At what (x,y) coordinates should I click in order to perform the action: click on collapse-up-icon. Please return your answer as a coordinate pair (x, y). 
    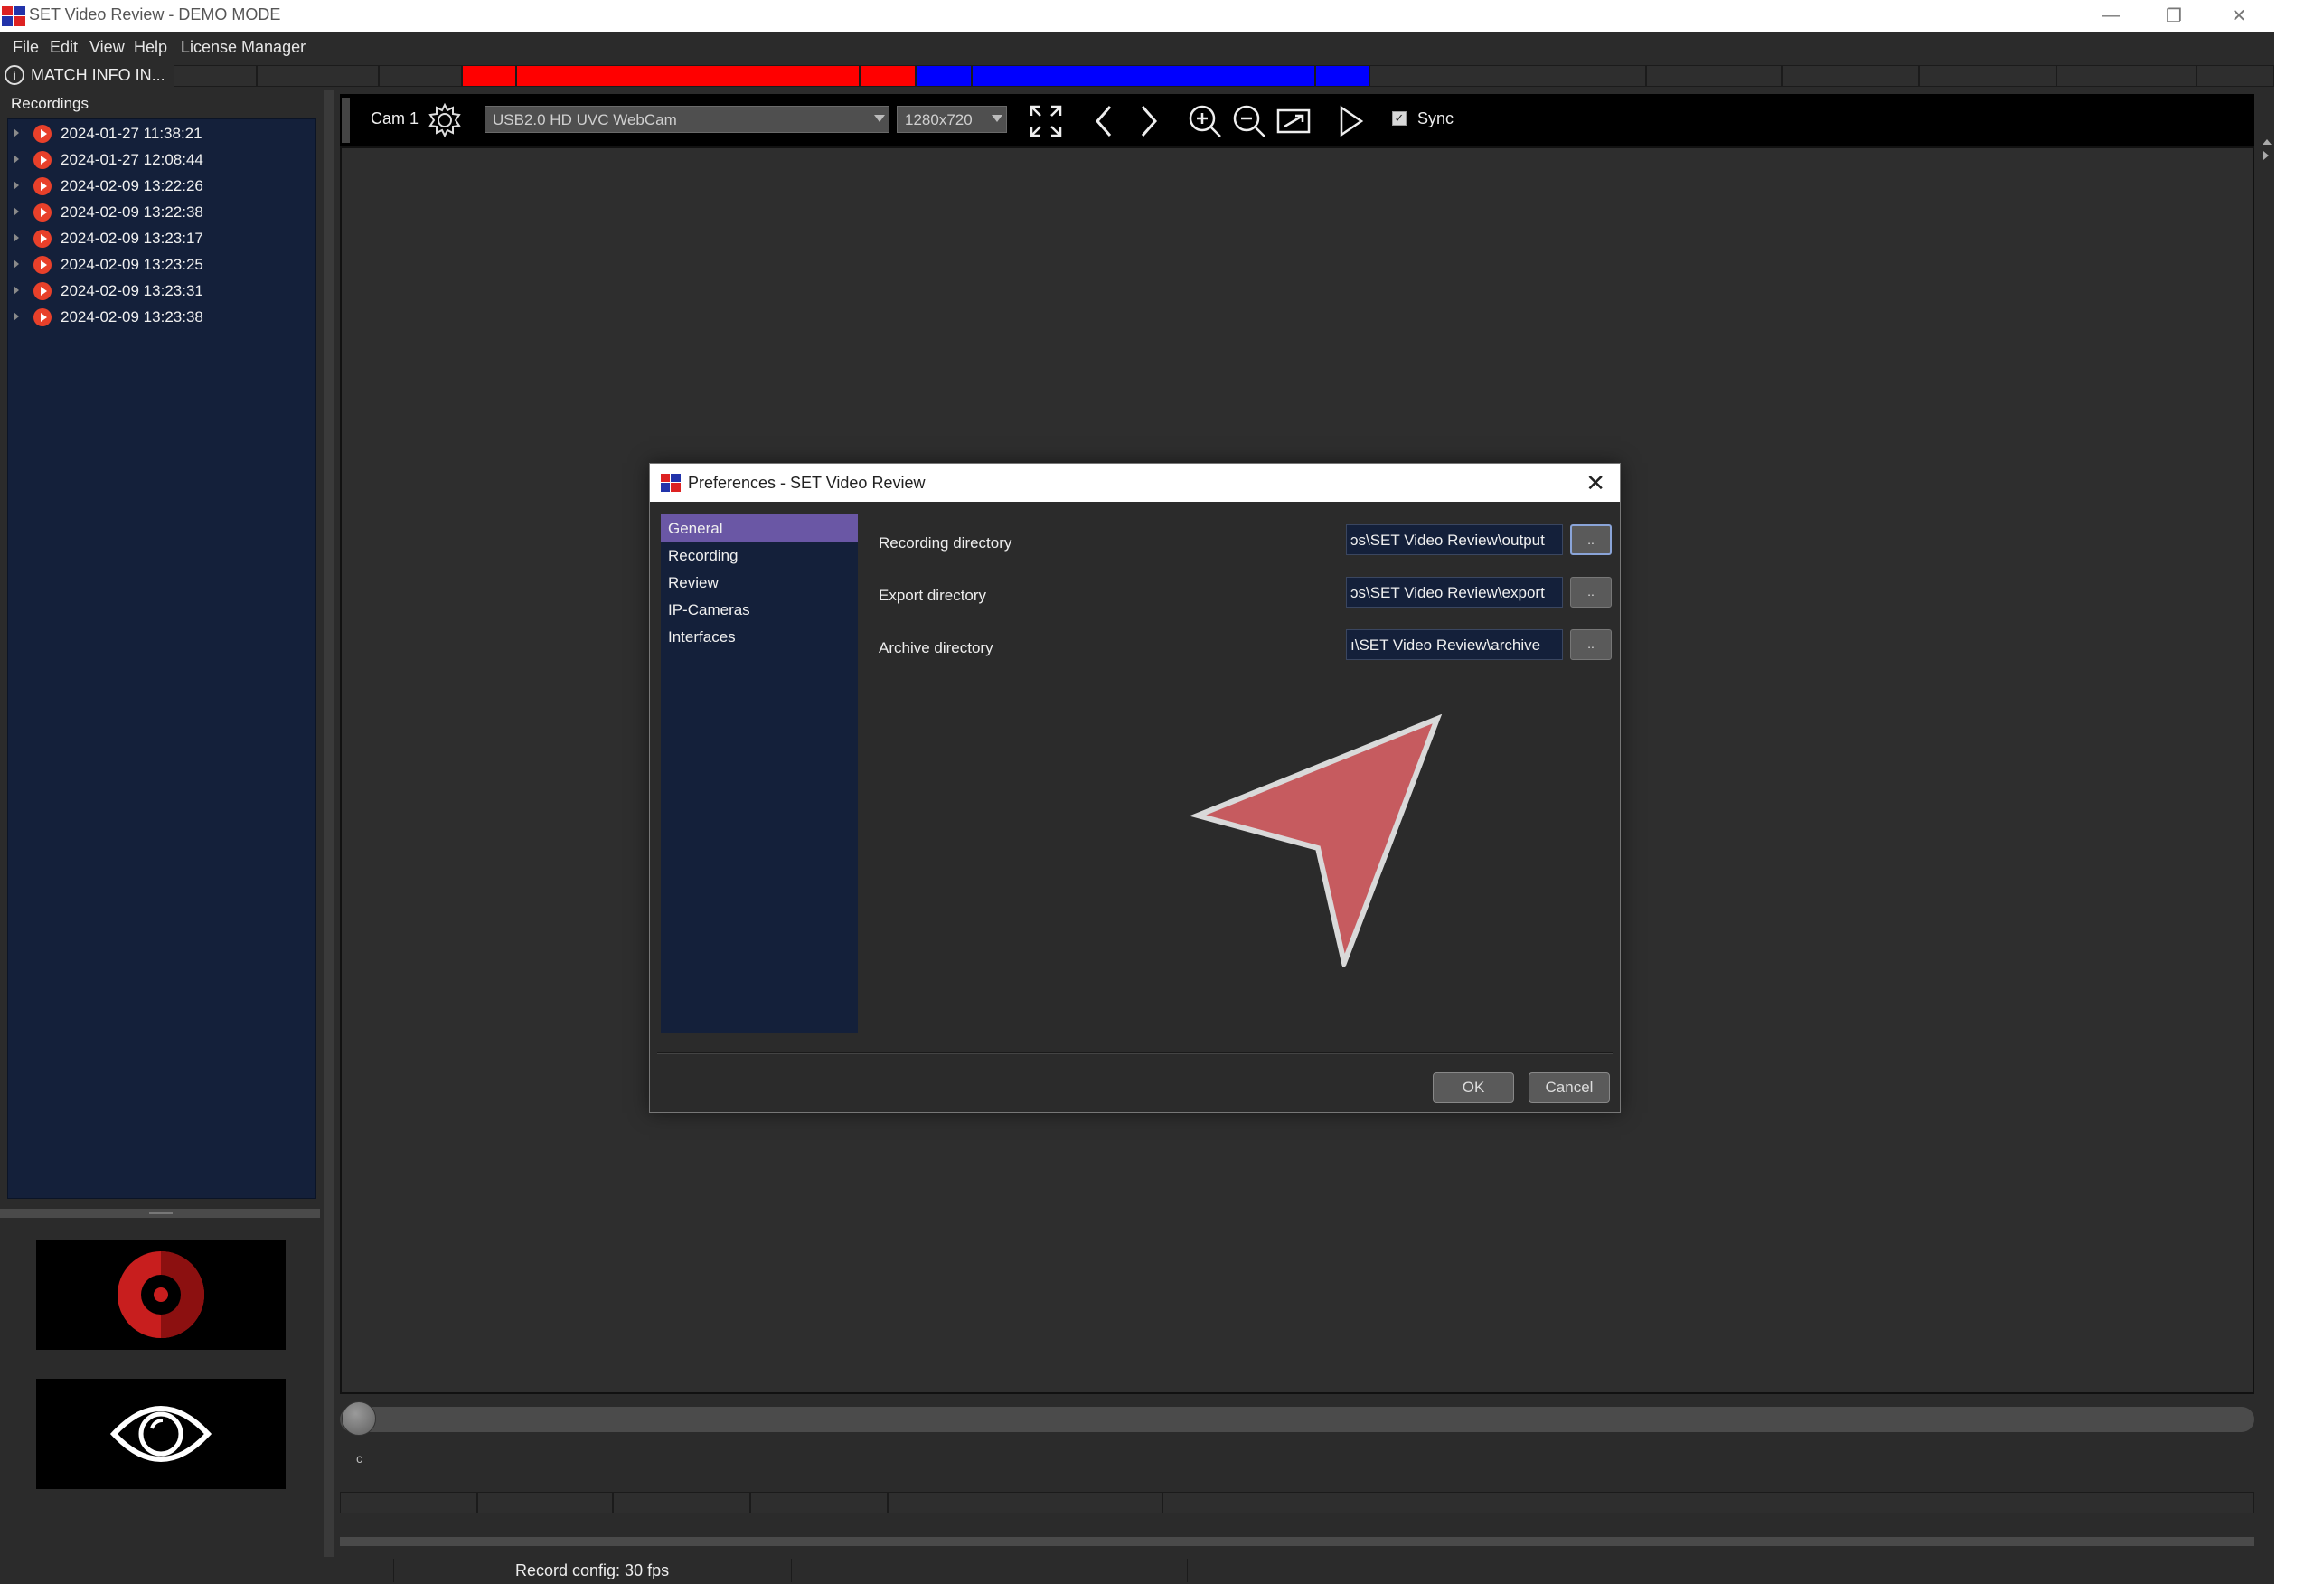
    Looking at the image, I should click on (2267, 142).